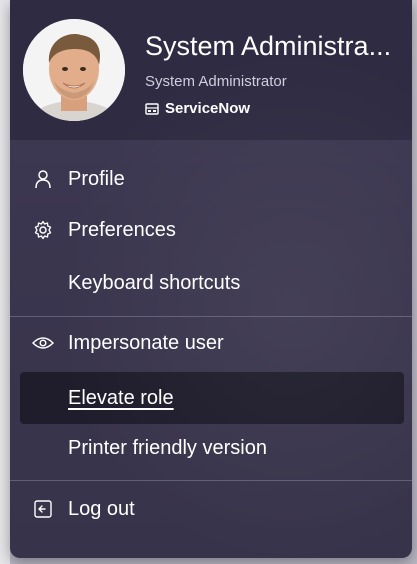  Describe the element at coordinates (43, 230) in the screenshot. I see `gear-icon` at that location.